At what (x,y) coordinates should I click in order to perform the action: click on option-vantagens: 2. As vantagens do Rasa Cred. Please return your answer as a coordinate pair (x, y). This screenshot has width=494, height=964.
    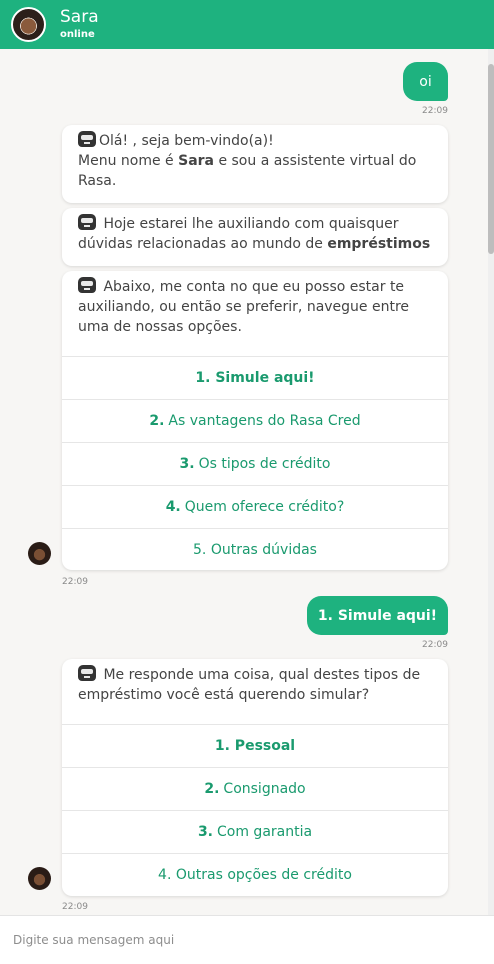
    Looking at the image, I should click on (255, 420).